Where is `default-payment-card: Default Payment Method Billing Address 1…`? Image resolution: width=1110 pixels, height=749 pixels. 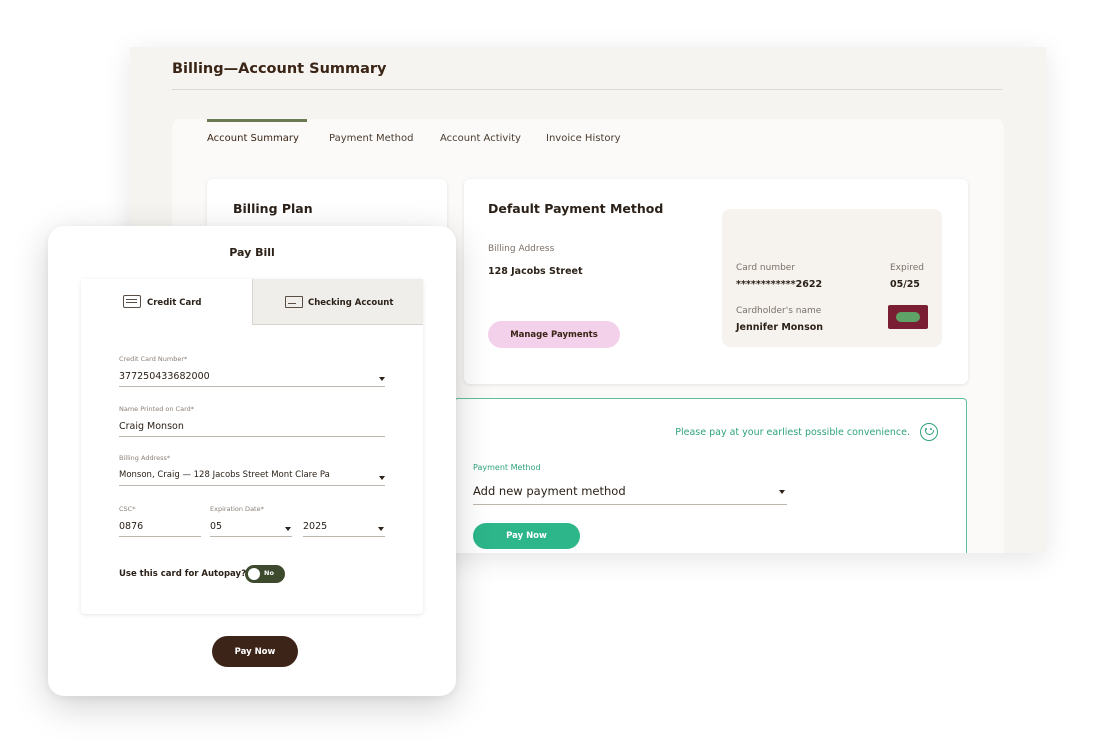 default-payment-card: Default Payment Method Billing Address 1… is located at coordinates (716, 281).